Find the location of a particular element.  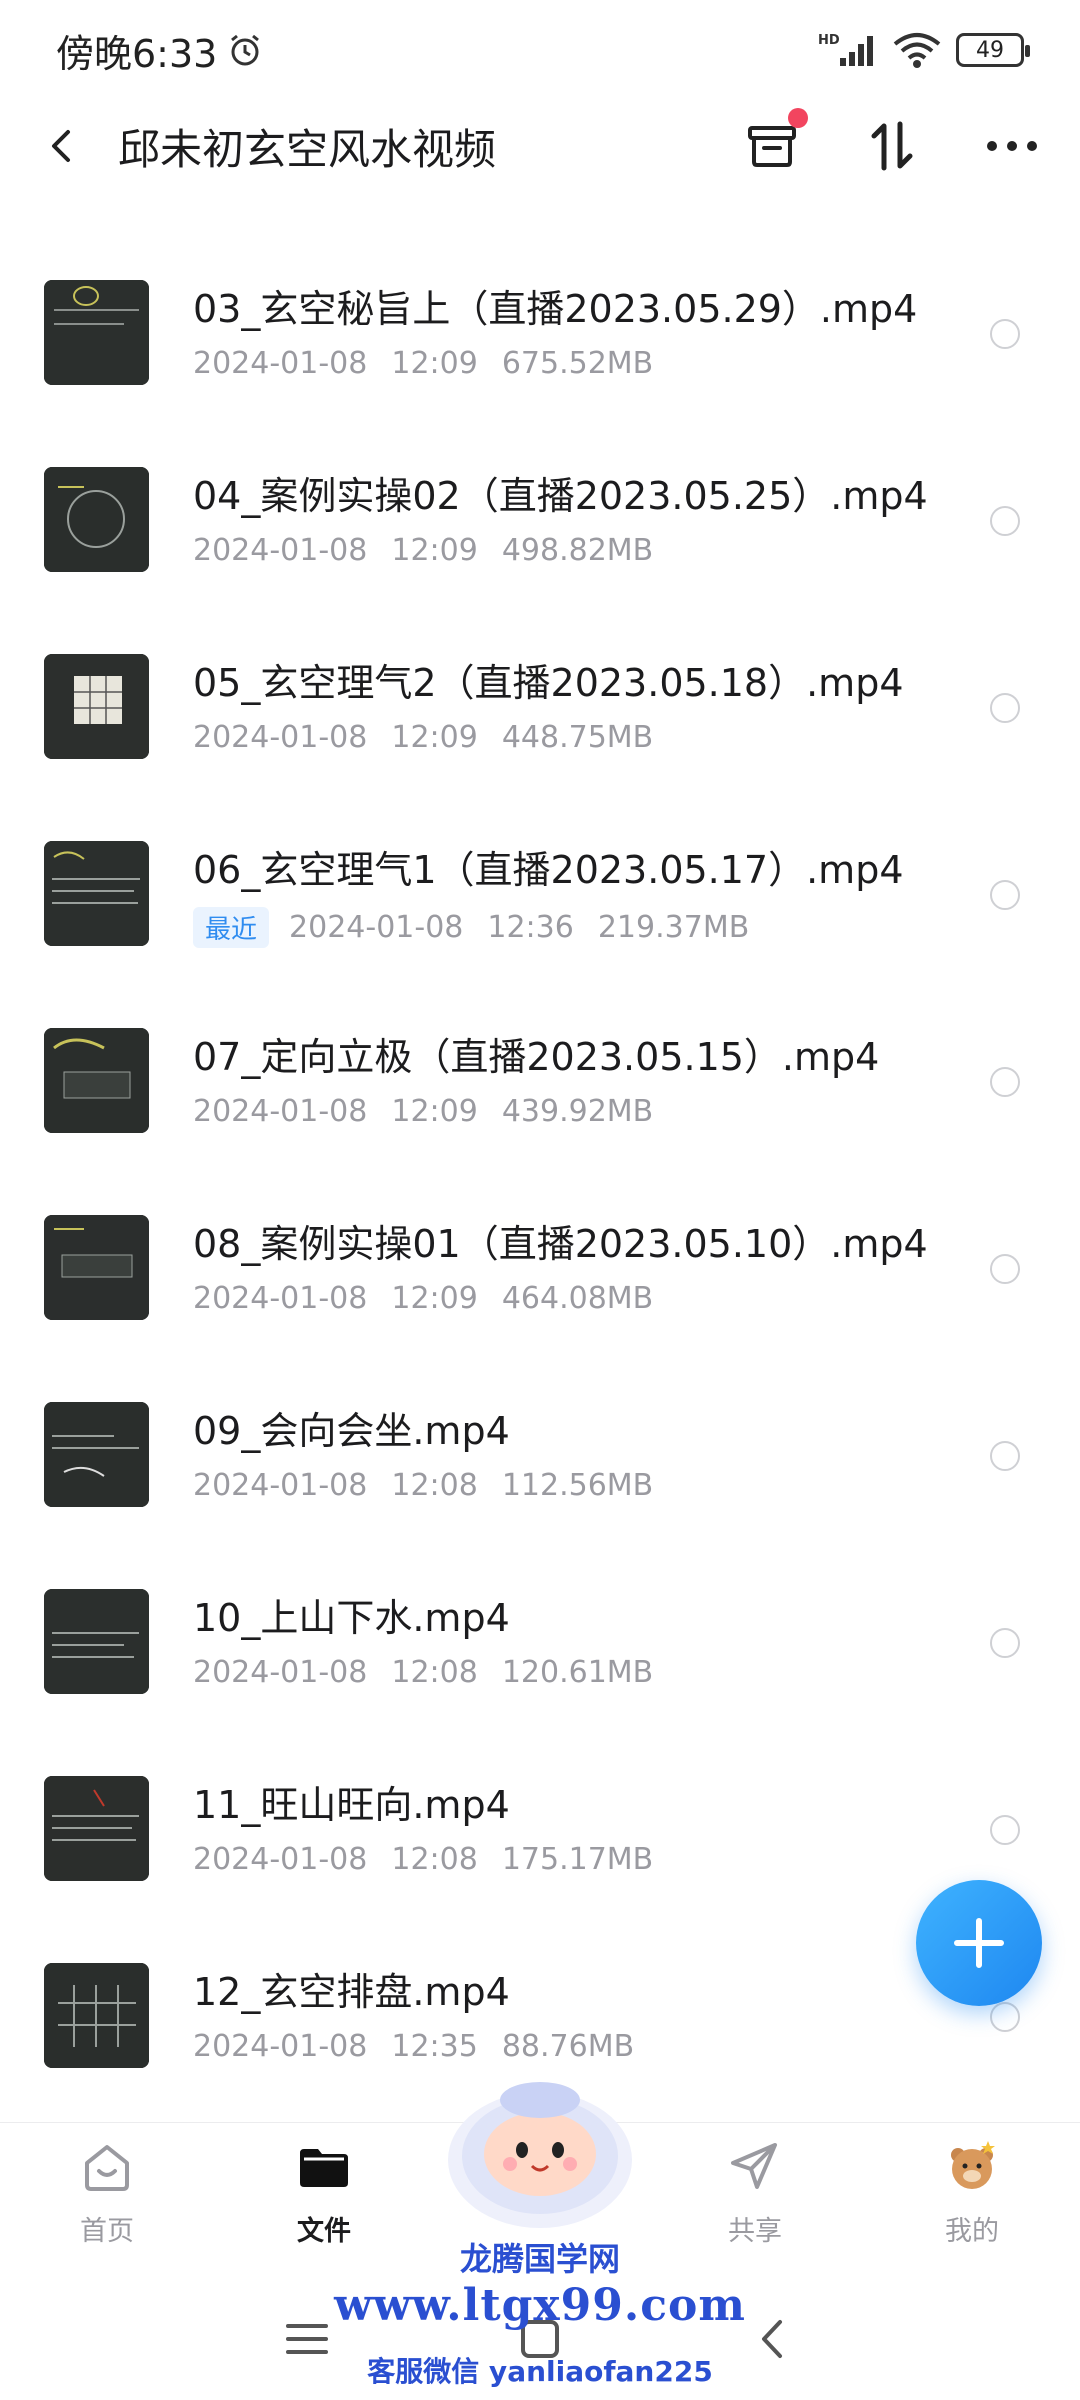

sort-button is located at coordinates (892, 146).